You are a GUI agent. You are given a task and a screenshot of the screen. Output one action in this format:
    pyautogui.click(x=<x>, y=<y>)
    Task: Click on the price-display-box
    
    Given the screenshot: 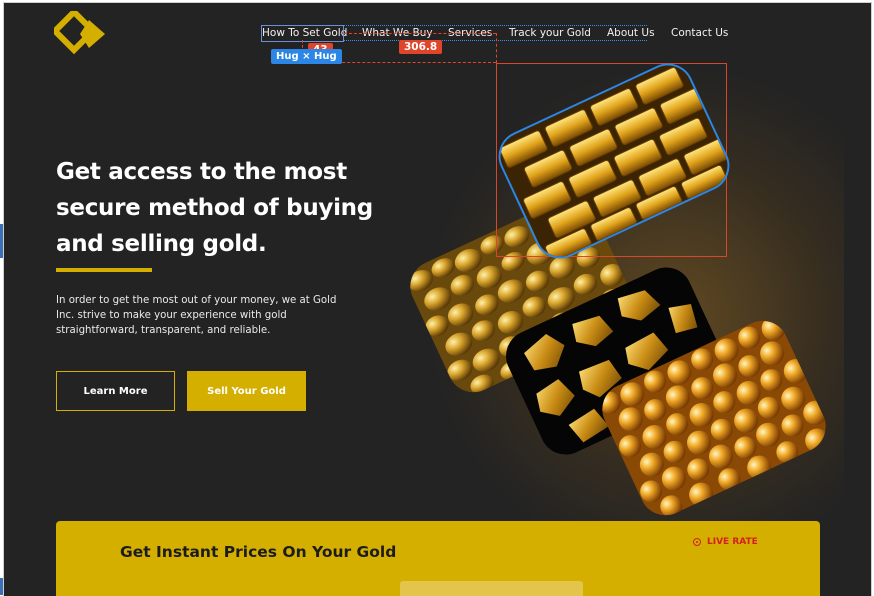 What is the action you would take?
    pyautogui.click(x=491, y=588)
    